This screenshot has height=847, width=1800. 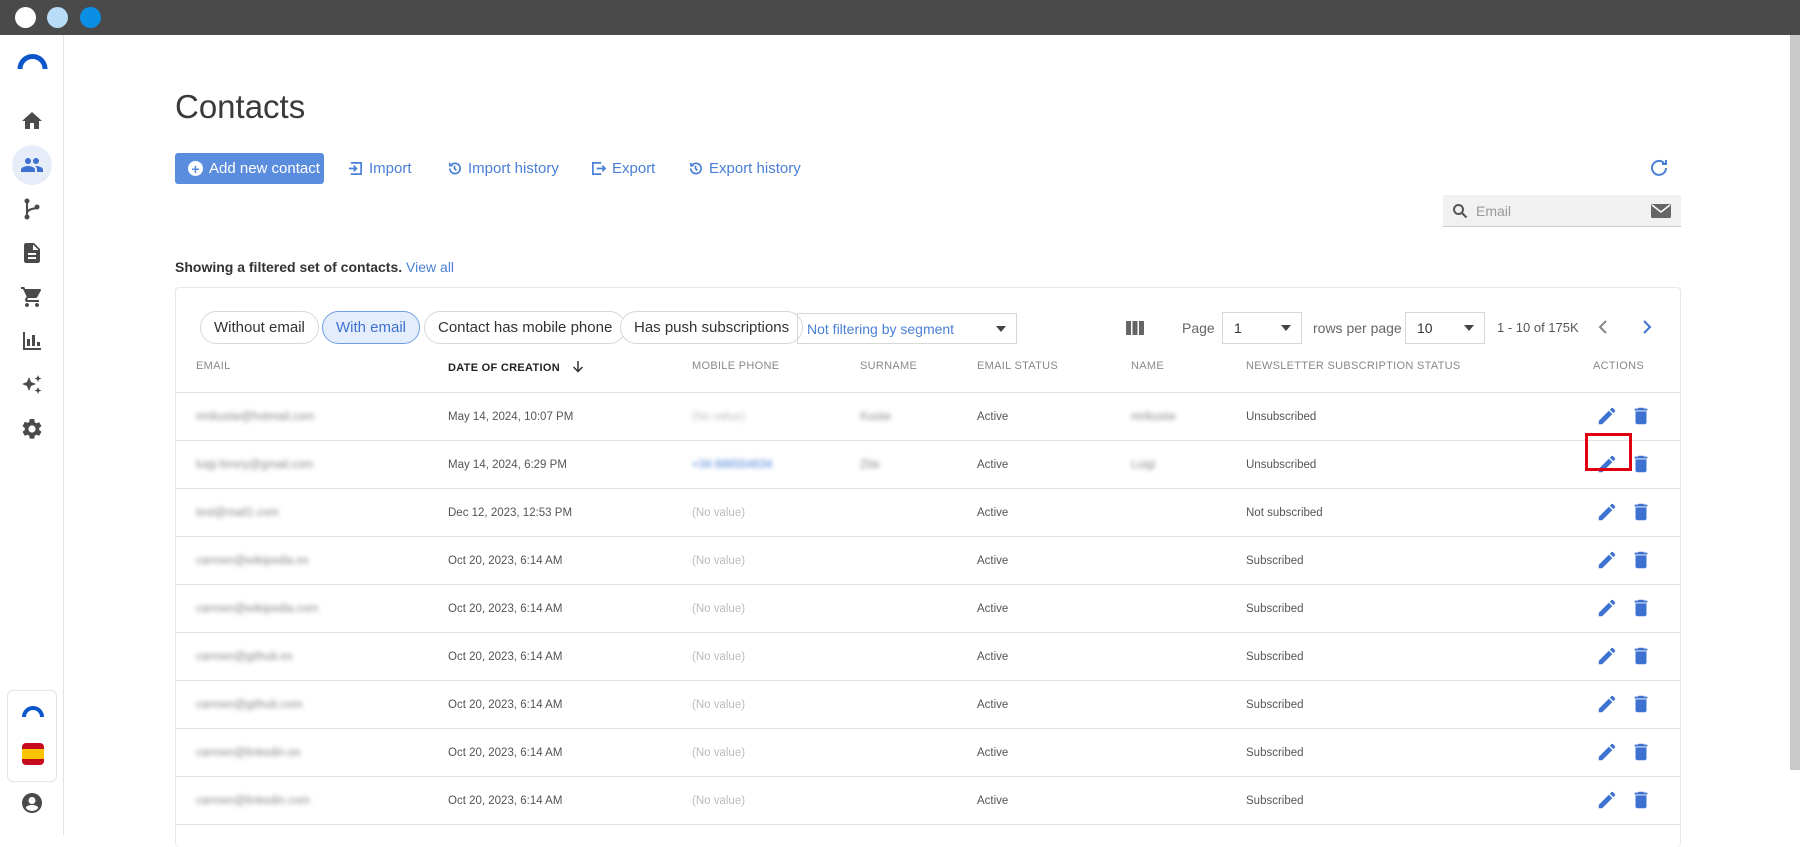 What do you see at coordinates (1469, 328) in the screenshot?
I see `chevron-down-icon` at bounding box center [1469, 328].